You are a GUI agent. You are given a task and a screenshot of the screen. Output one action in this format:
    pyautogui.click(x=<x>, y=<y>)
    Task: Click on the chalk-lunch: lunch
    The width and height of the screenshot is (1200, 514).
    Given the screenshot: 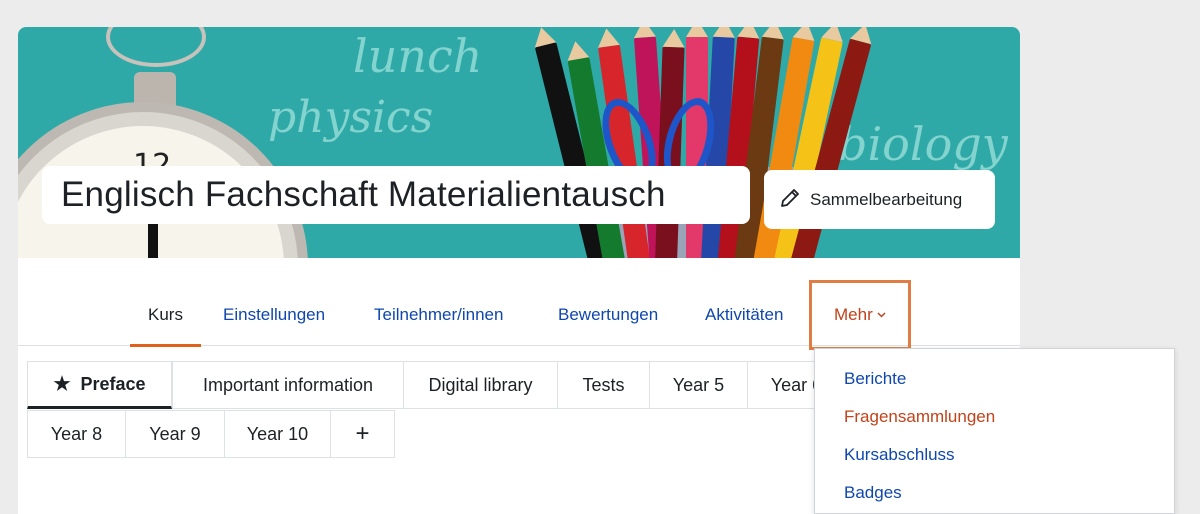 What is the action you would take?
    pyautogui.click(x=418, y=56)
    